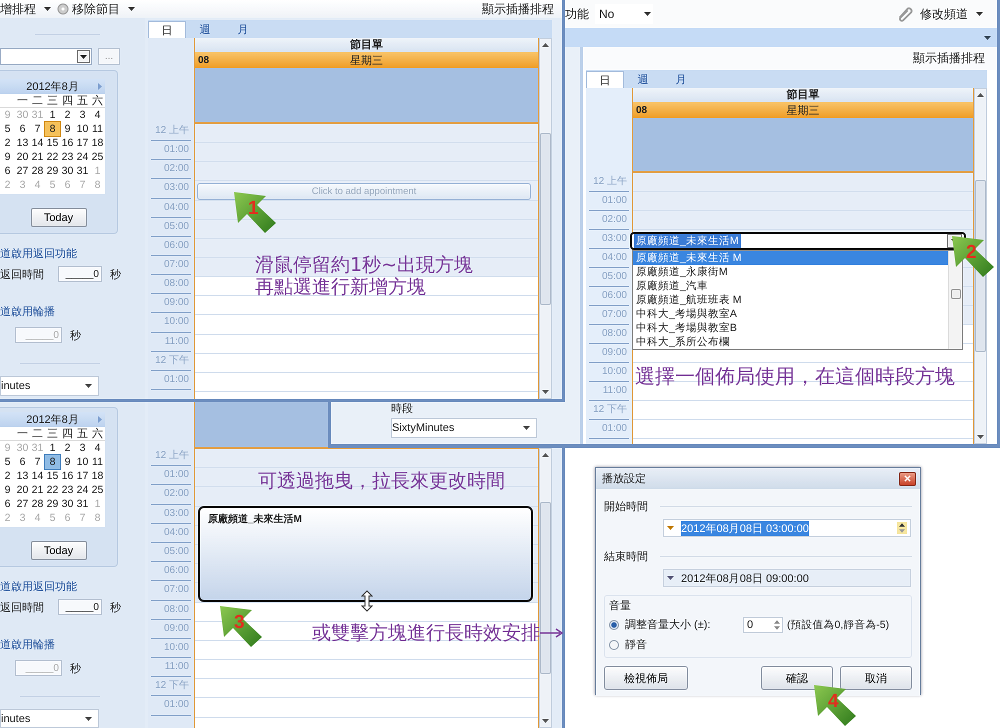  What do you see at coordinates (624, 14) in the screenshot?
I see `select-box: No` at bounding box center [624, 14].